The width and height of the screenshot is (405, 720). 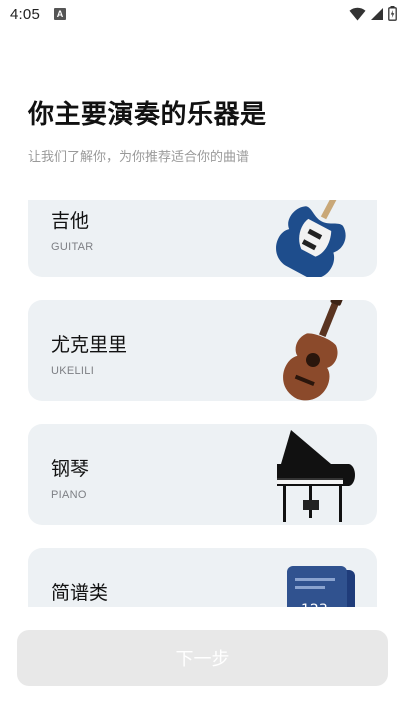 I want to click on signal-icon, so click(x=377, y=13).